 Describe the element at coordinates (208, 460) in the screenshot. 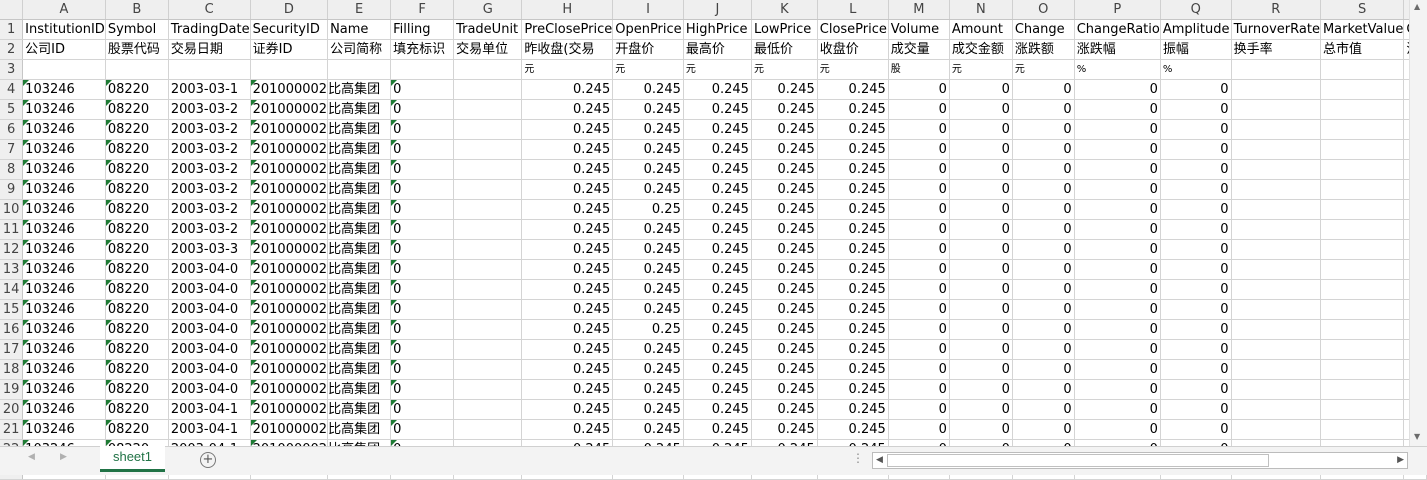

I see `plus-circle-icon: +` at that location.